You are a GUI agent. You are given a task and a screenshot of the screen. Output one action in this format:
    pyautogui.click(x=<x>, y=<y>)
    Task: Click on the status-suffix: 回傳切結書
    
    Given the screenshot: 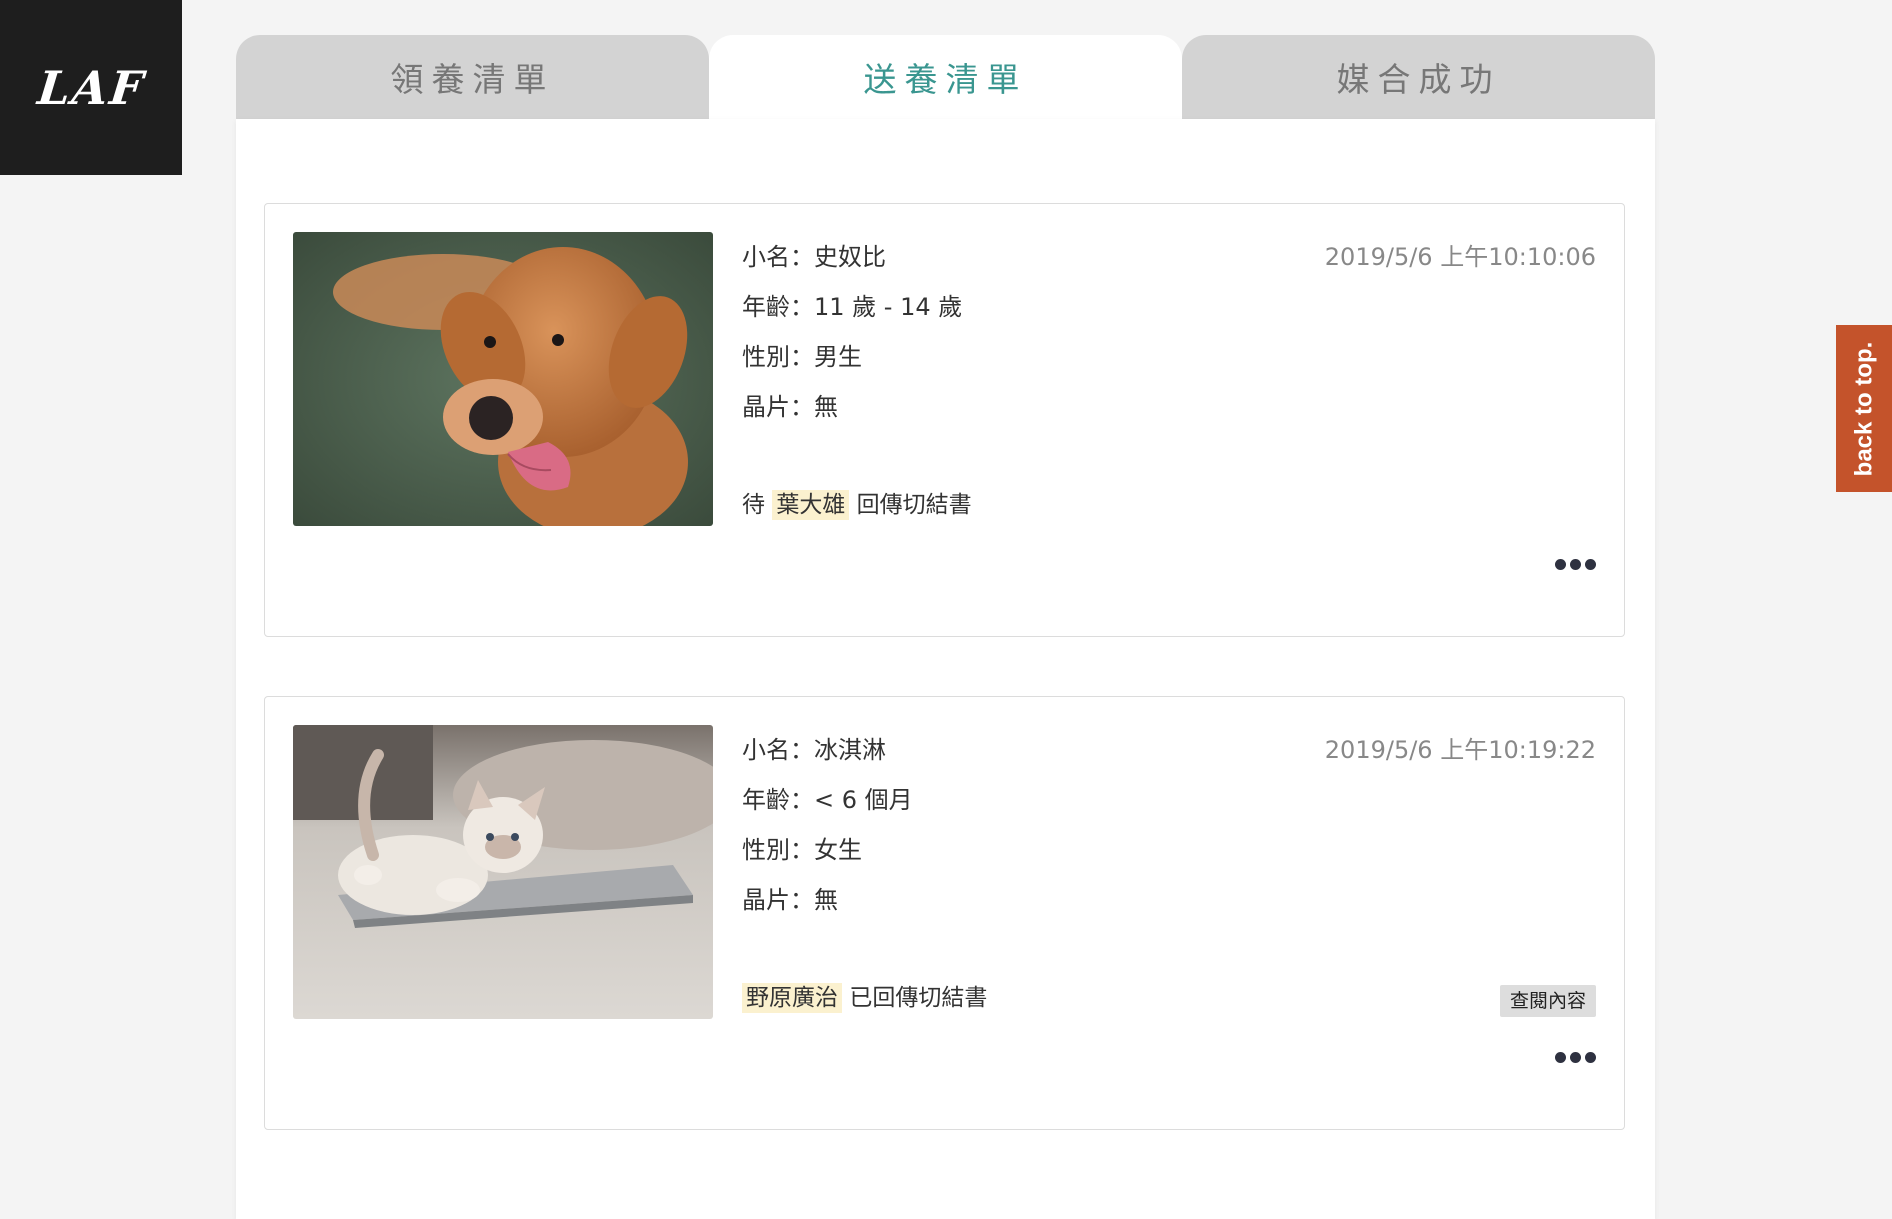 What is the action you would take?
    pyautogui.click(x=914, y=505)
    